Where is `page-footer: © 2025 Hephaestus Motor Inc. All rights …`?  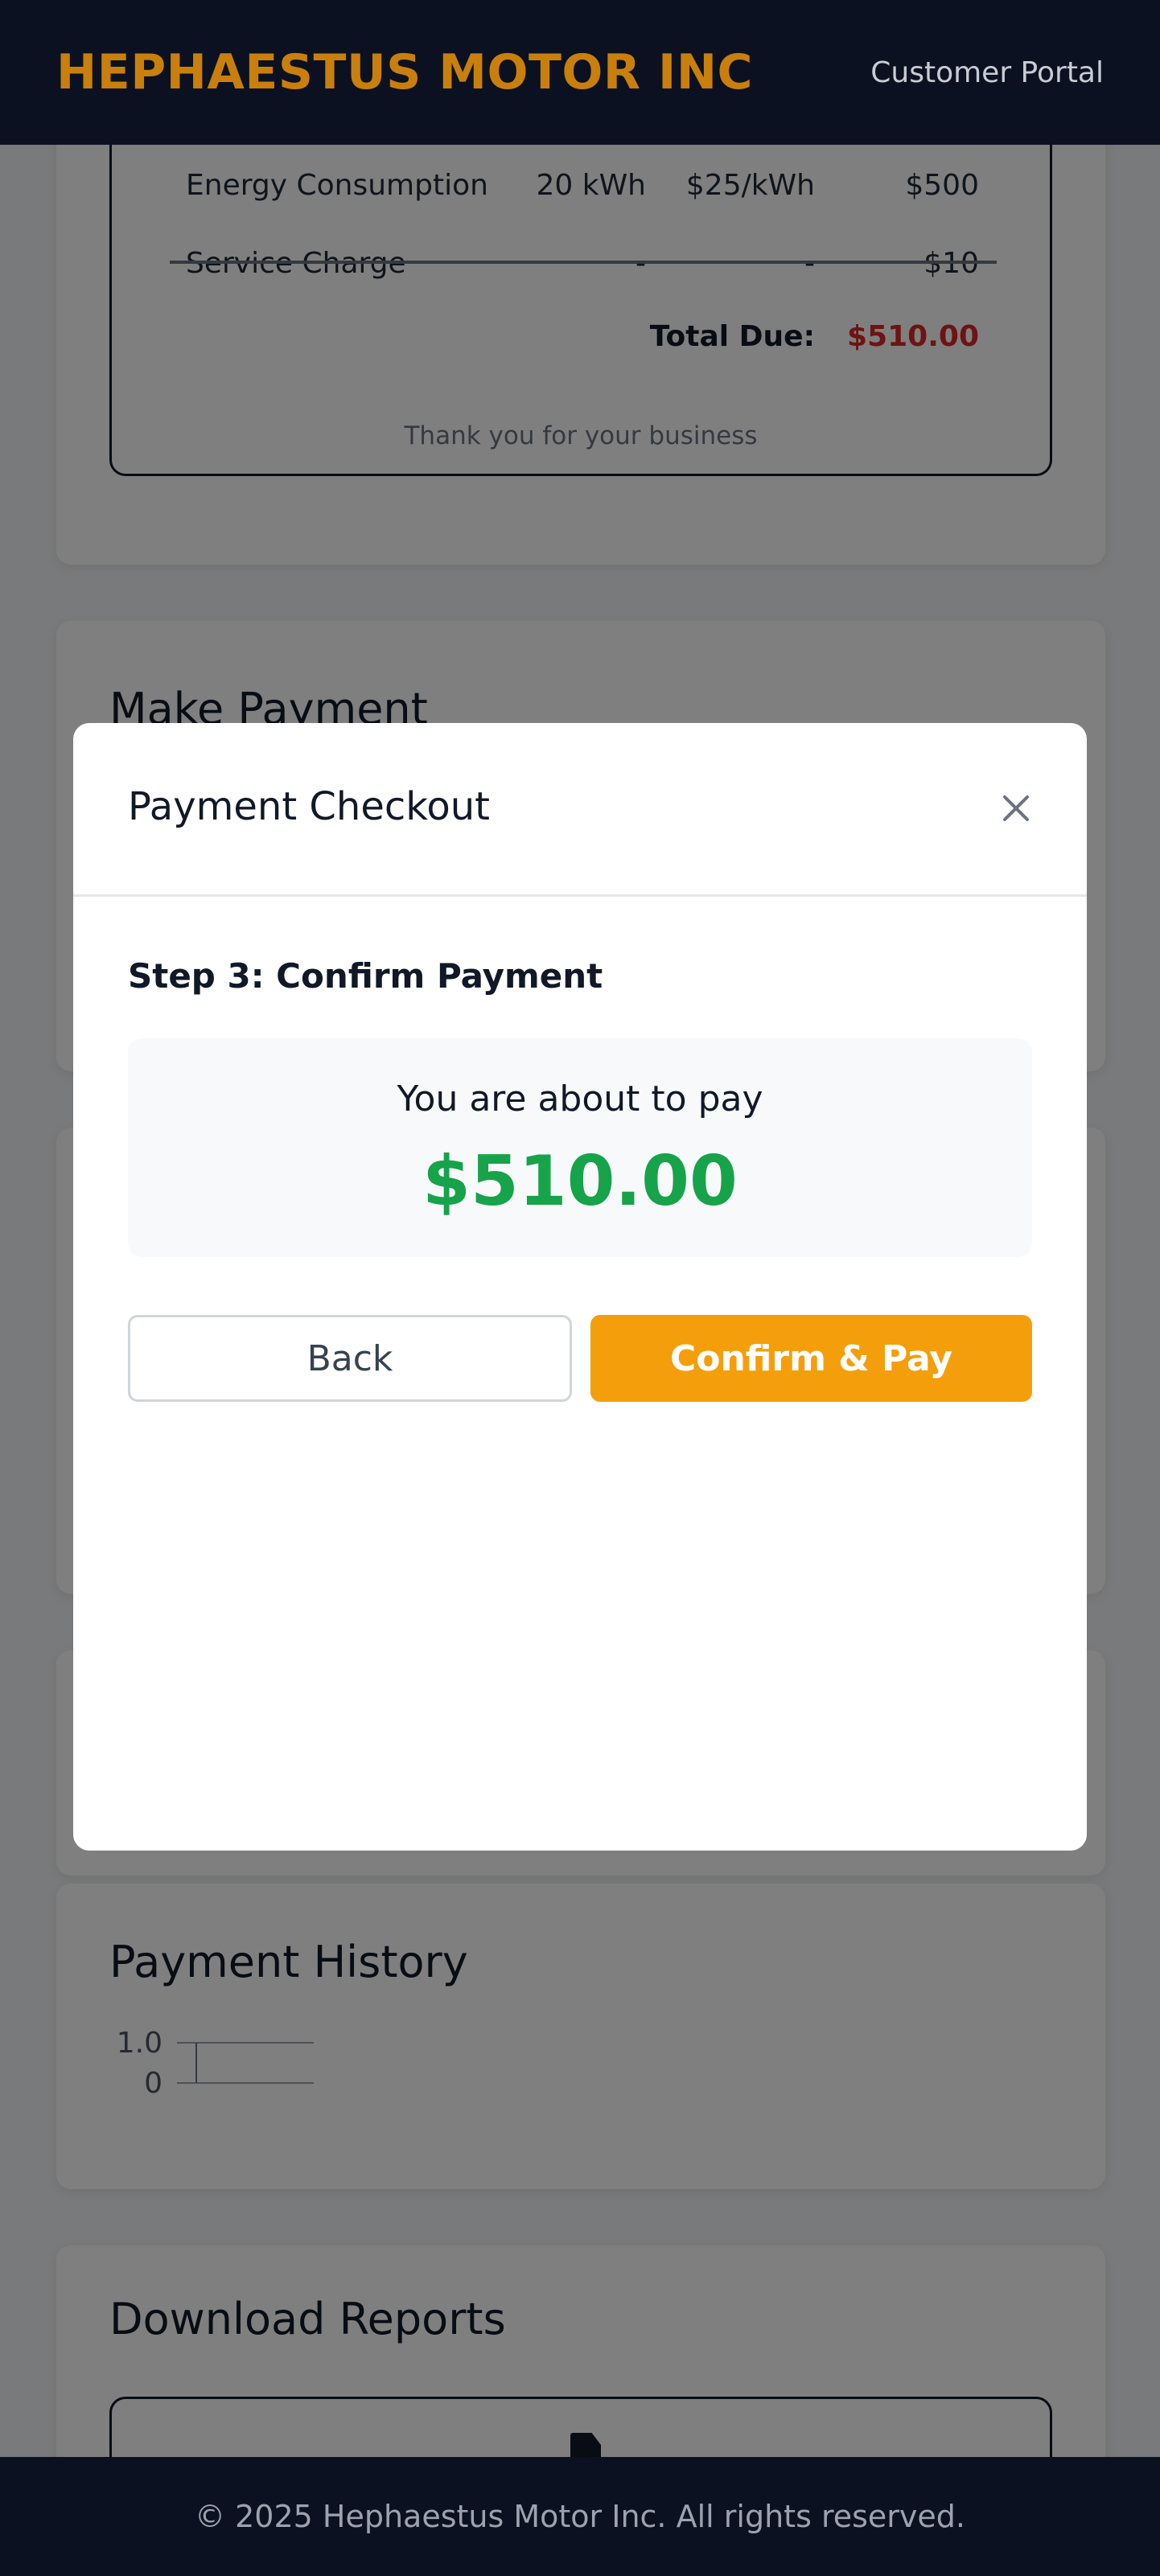 page-footer: © 2025 Hephaestus Motor Inc. All rights … is located at coordinates (580, 2516).